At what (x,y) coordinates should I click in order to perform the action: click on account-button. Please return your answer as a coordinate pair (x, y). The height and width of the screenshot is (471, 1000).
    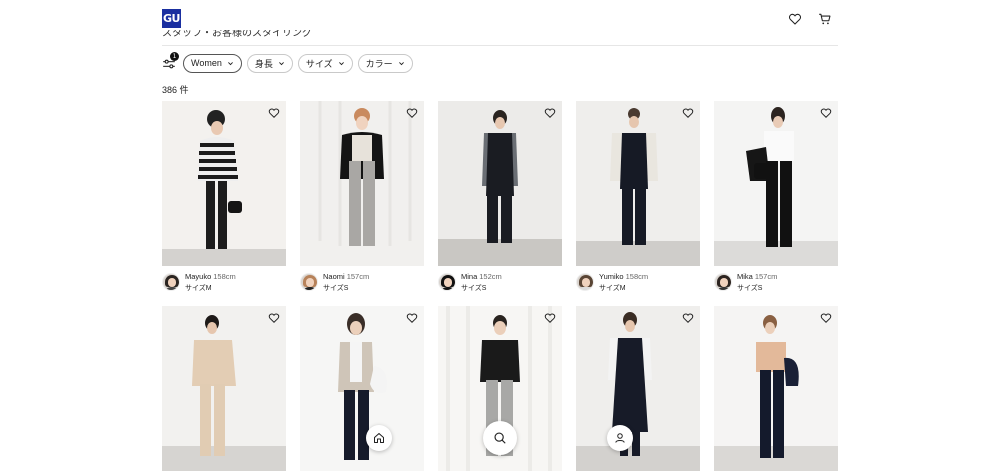
    Looking at the image, I should click on (620, 438).